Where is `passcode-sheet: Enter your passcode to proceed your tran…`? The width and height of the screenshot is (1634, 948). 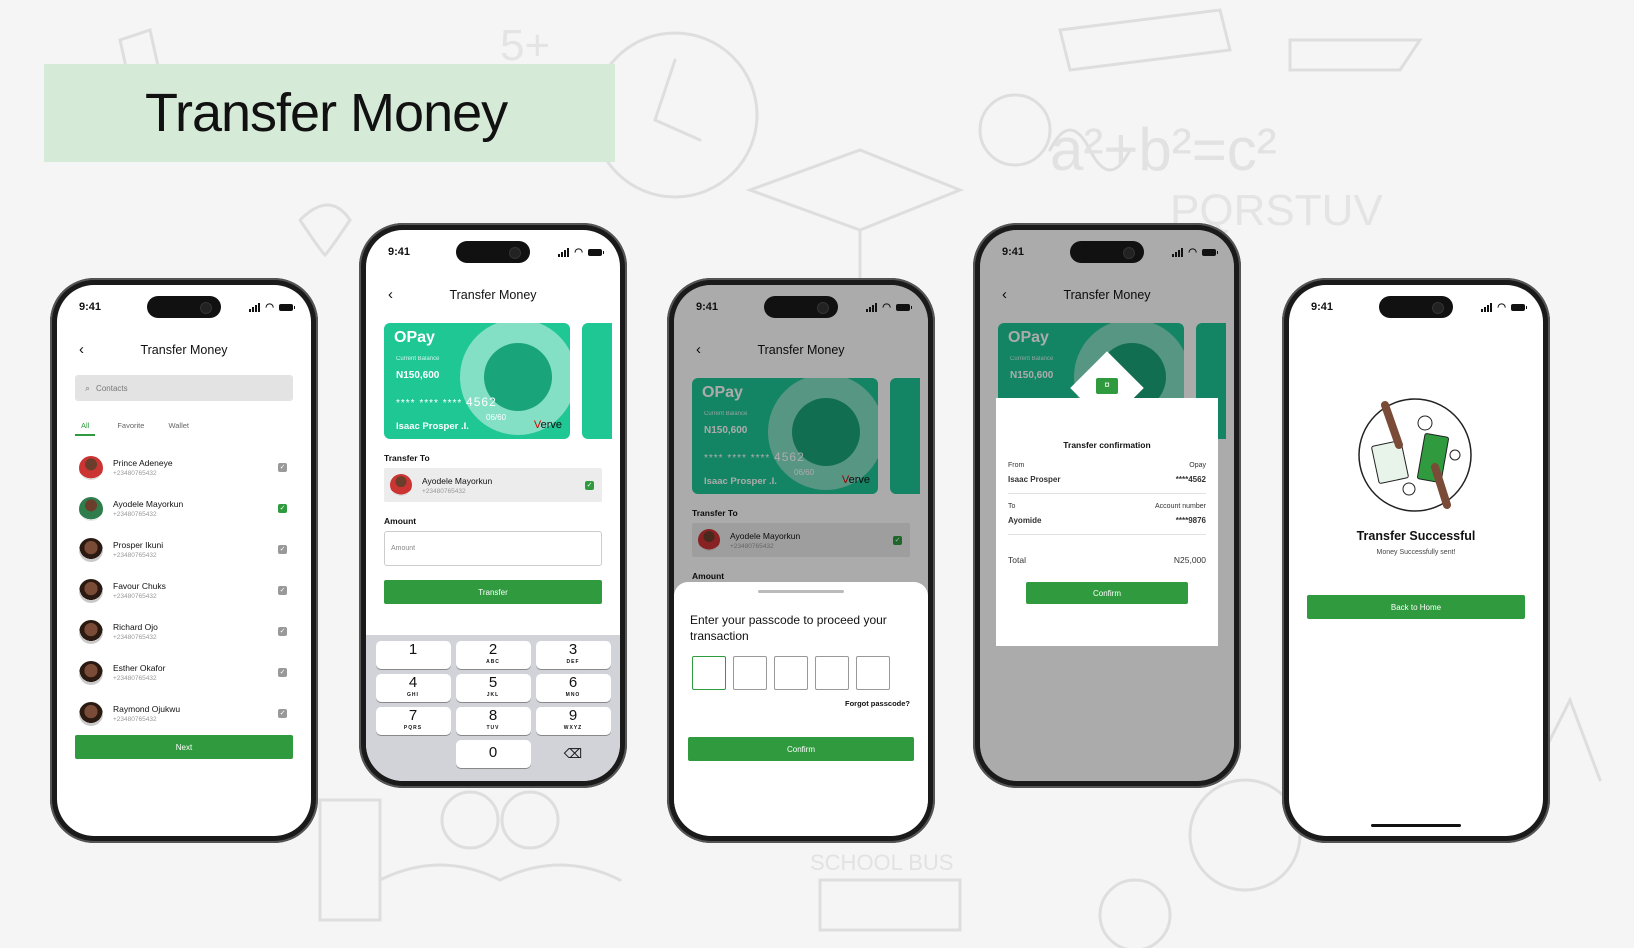
passcode-sheet: Enter your passcode to proceed your tran… is located at coordinates (801, 709).